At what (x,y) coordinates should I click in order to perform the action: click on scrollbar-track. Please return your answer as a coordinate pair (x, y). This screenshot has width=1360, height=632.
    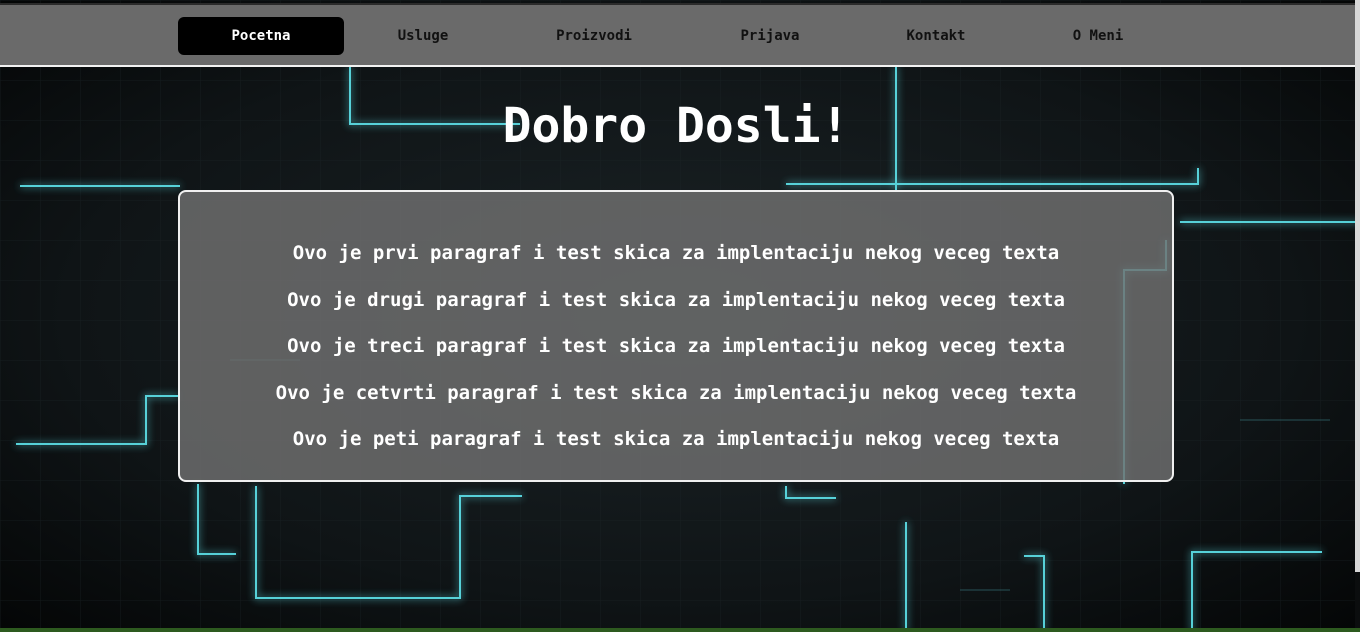
    Looking at the image, I should click on (1357, 600).